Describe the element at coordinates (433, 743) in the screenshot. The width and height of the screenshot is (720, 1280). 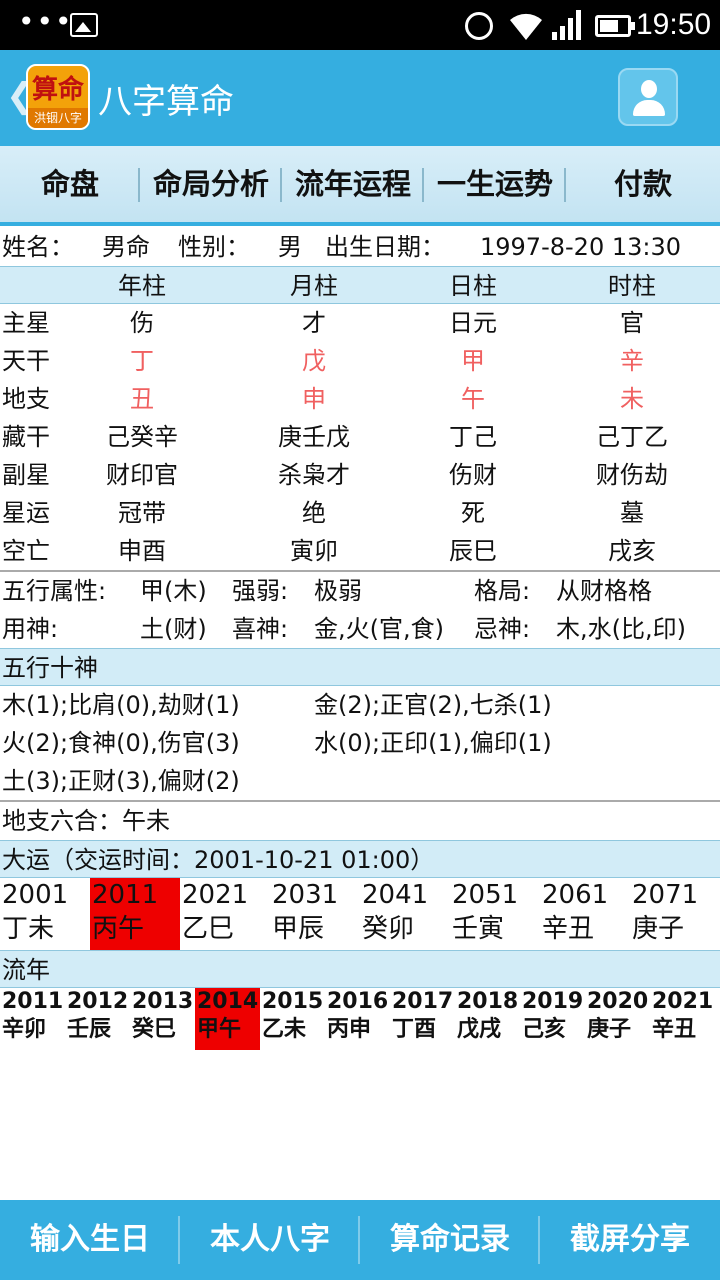
I see `wuxing-entry: 水(0);正印(1),偏印(1)` at that location.